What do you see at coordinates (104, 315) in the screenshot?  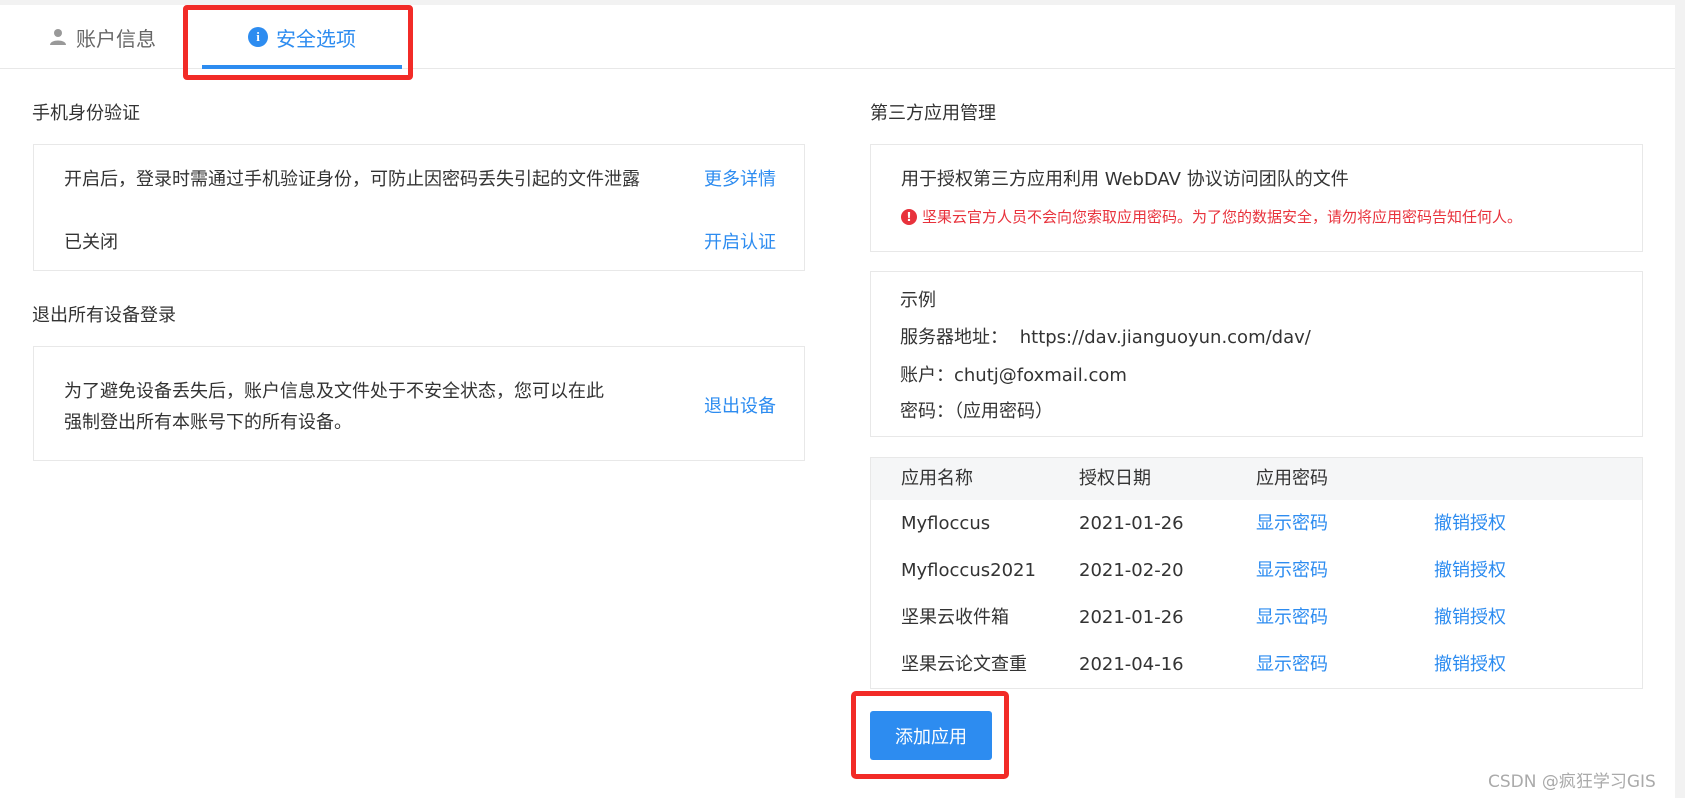 I see `logout-devices-title: 退出所有设备登录` at bounding box center [104, 315].